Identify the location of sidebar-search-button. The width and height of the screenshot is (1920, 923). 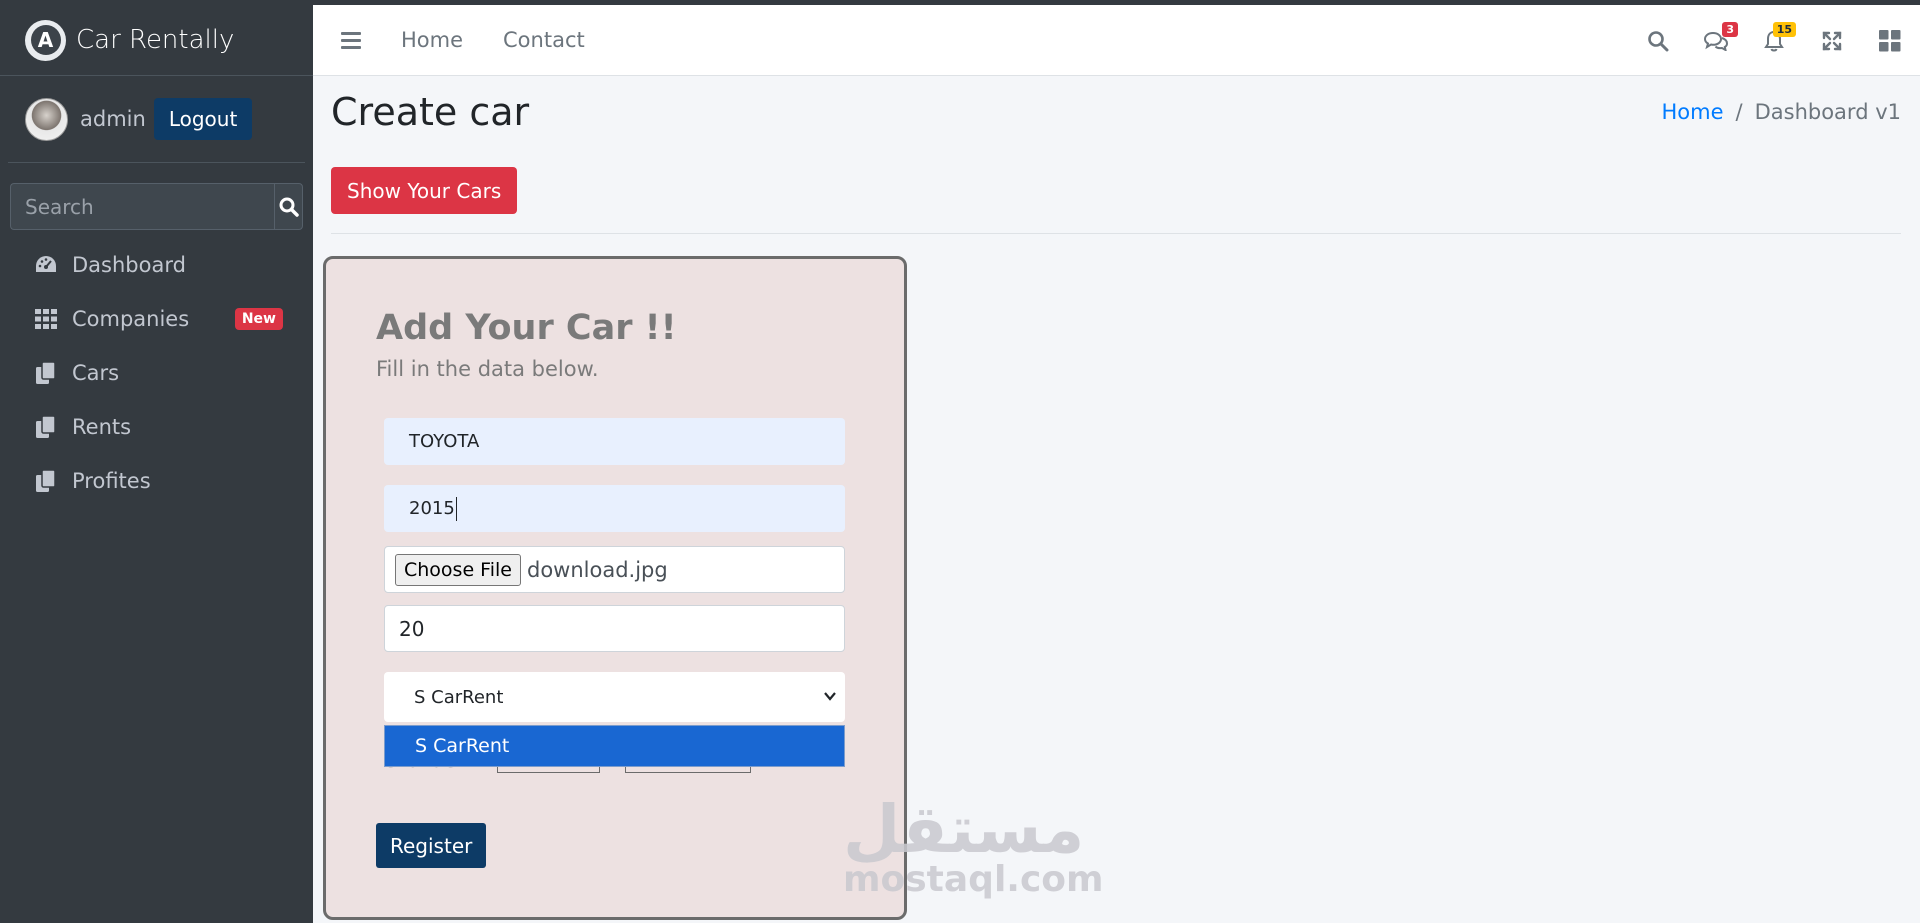
(288, 206).